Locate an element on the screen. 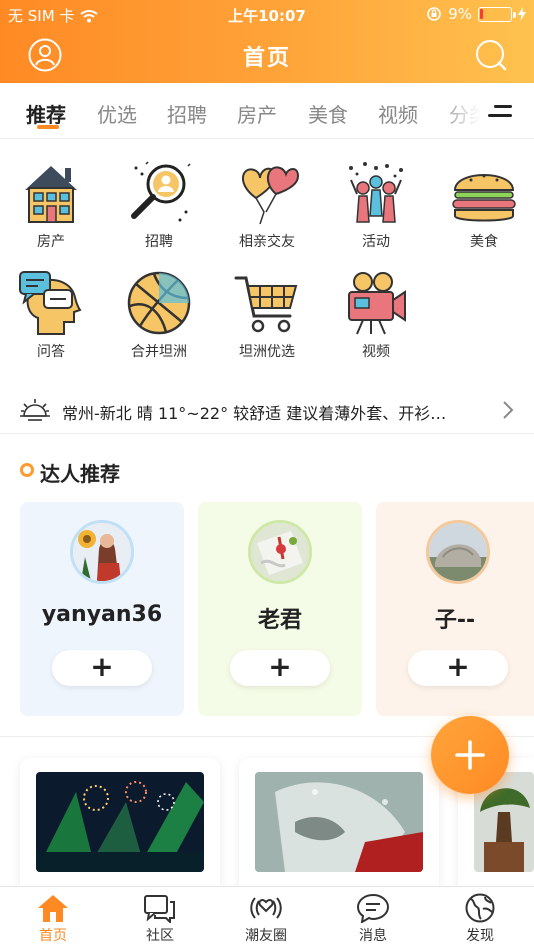 This screenshot has height=950, width=534. talent-card: yanyan36 + is located at coordinates (102, 609).